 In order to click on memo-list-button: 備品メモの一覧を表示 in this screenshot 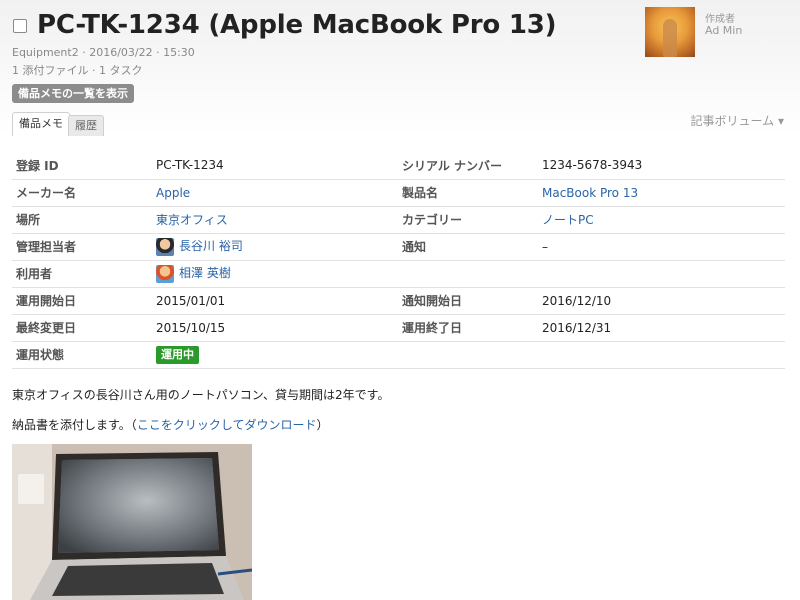, I will do `click(73, 93)`.